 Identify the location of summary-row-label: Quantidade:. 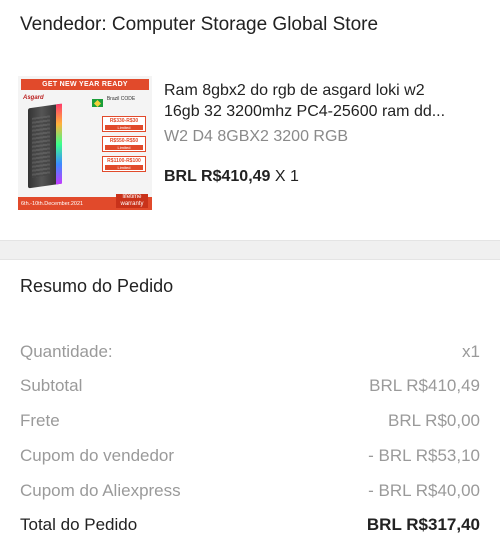
(66, 351).